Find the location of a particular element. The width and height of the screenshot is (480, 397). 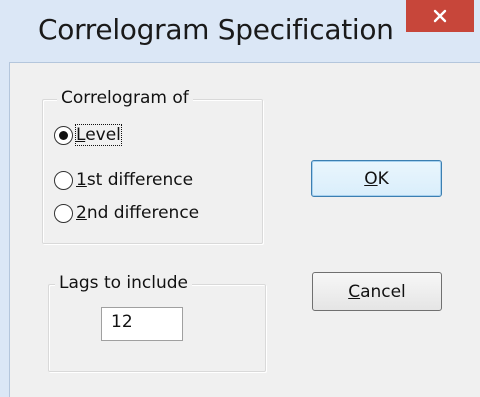

radio-1st-difference: 1st difference is located at coordinates (123, 180).